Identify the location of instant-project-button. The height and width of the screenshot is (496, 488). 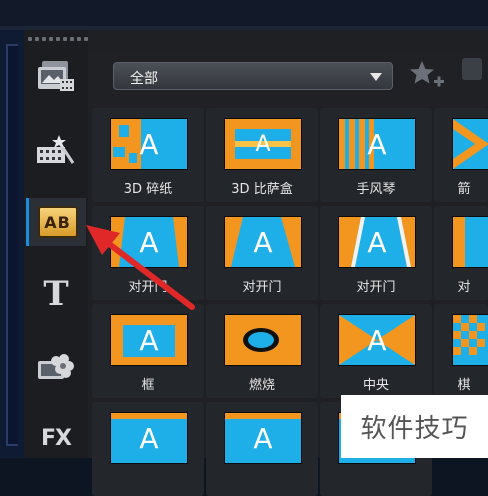
(56, 150).